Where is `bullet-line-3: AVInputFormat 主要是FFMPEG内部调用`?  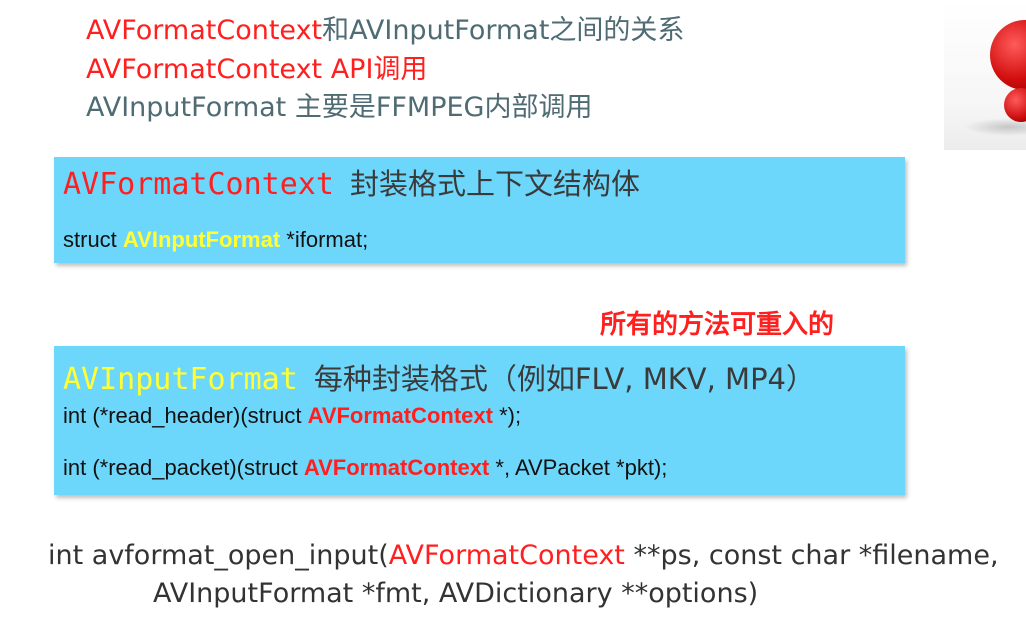 bullet-line-3: AVInputFormat 主要是FFMPEG内部调用 is located at coordinates (385, 108).